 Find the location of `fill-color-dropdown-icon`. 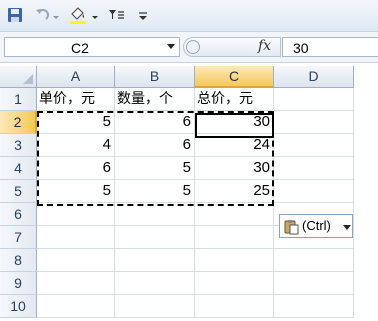

fill-color-dropdown-icon is located at coordinates (95, 15).